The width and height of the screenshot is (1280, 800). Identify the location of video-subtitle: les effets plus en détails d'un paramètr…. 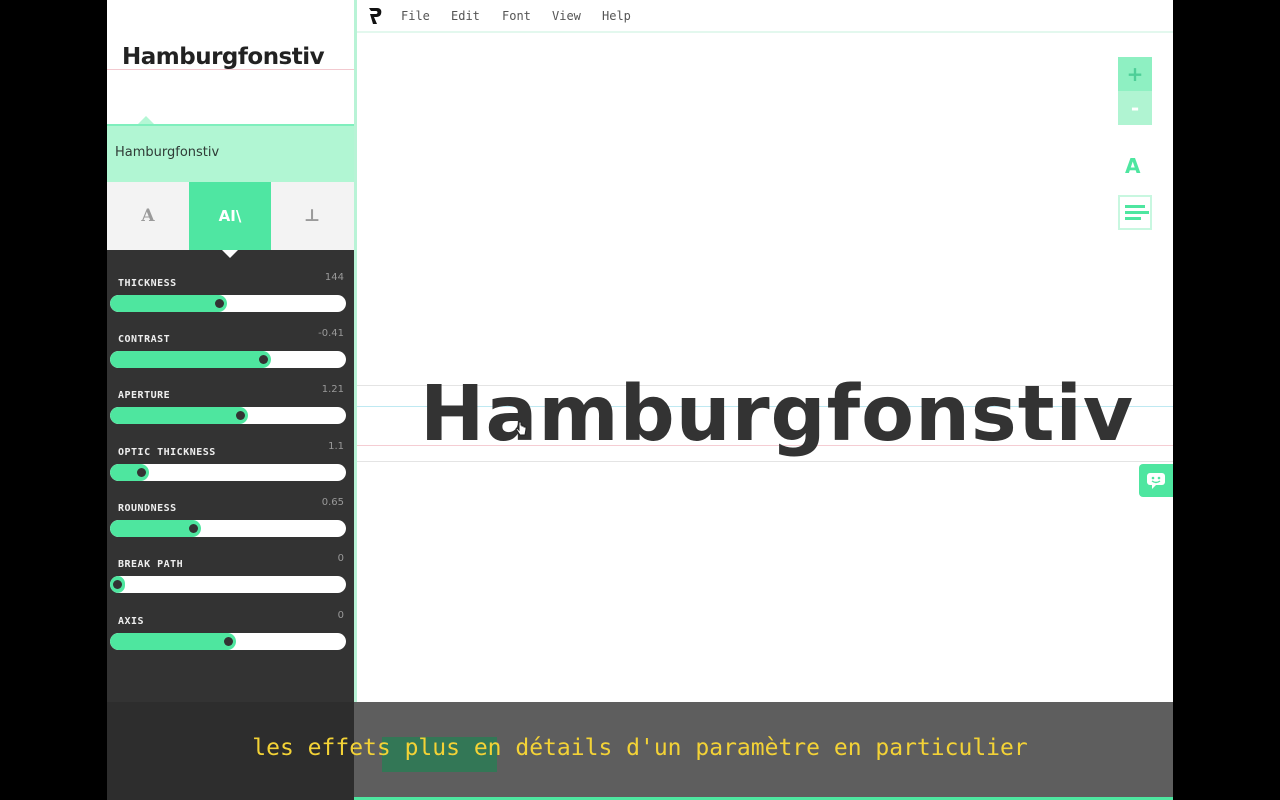
(640, 748).